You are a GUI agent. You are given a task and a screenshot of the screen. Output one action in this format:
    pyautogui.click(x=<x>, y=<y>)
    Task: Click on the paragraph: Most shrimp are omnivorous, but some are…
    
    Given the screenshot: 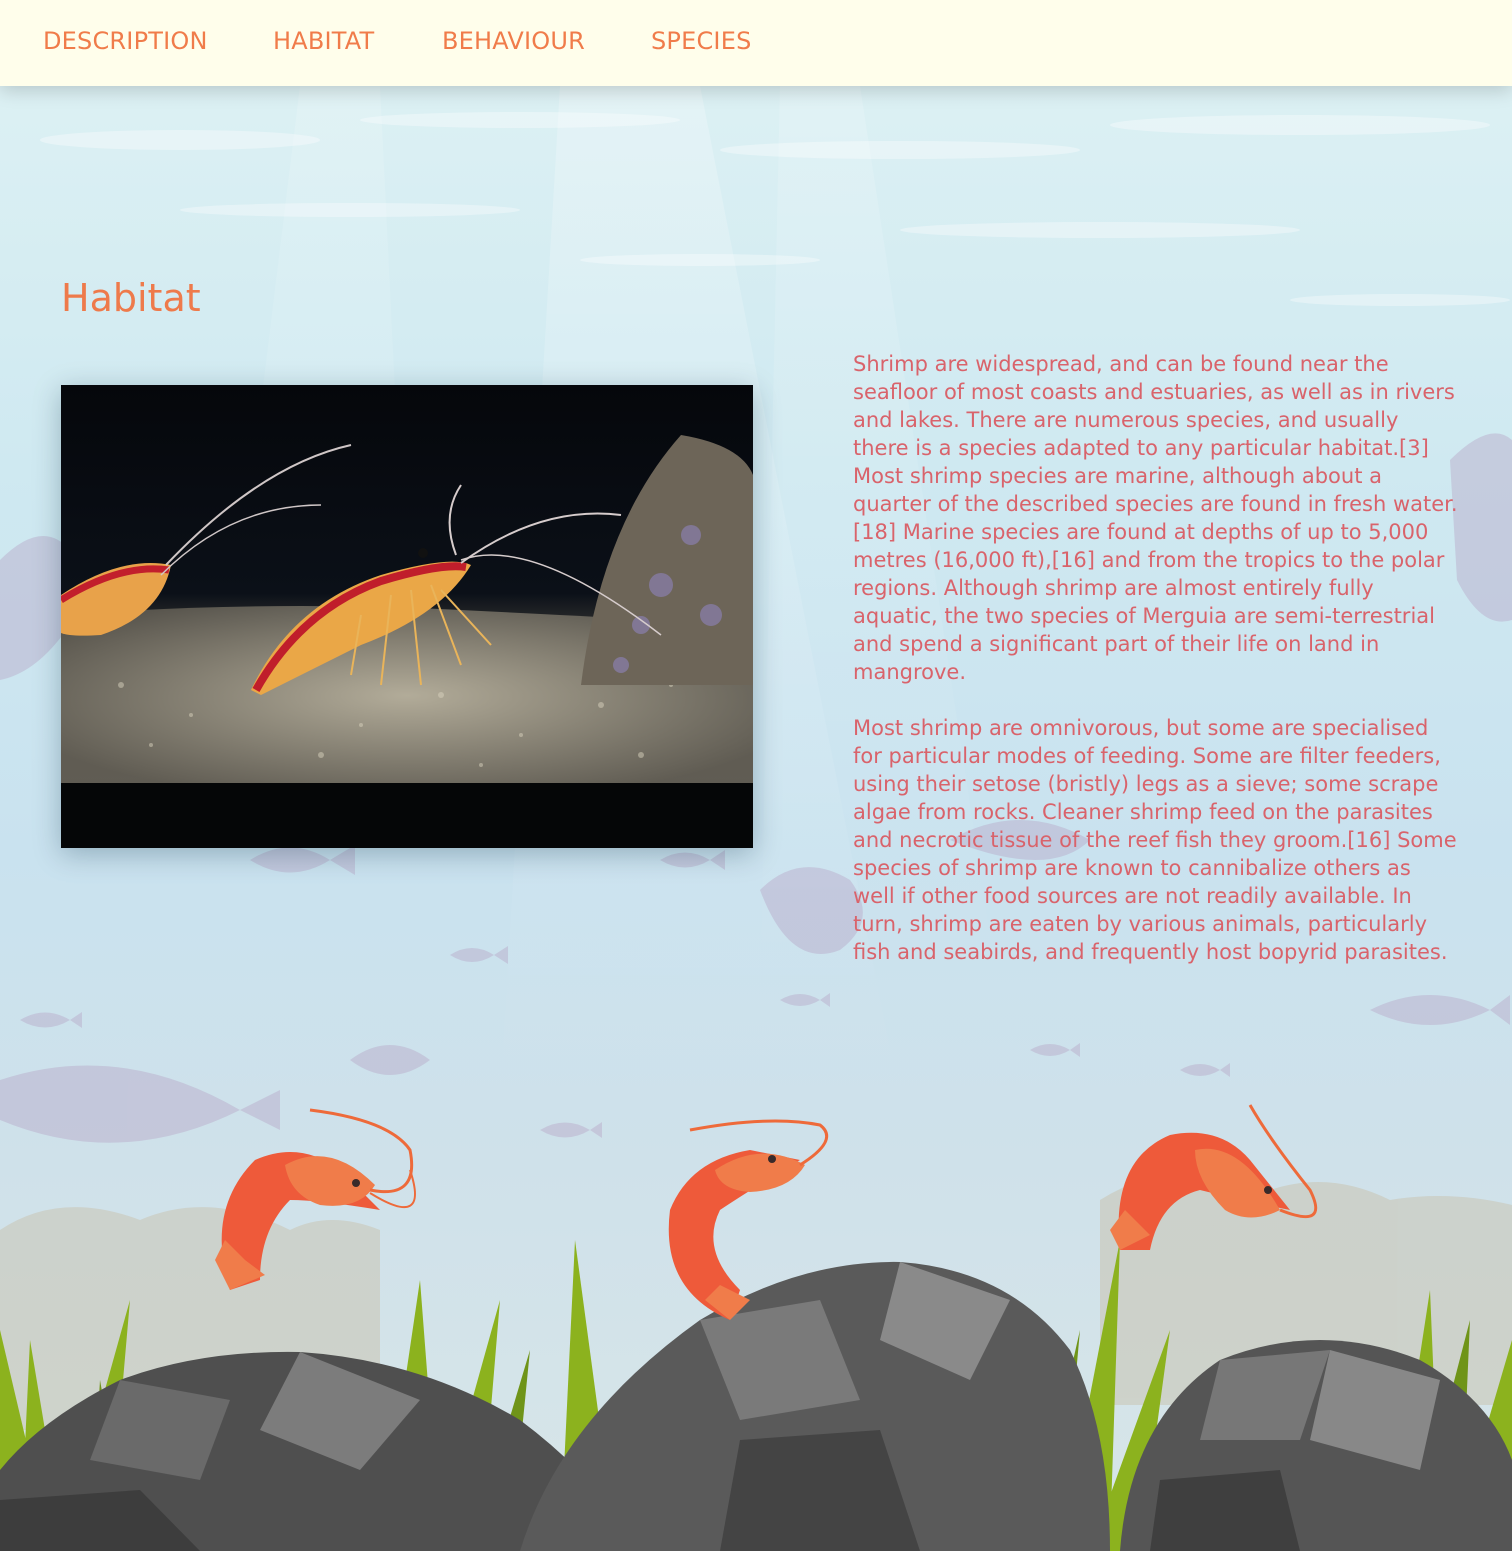 What is the action you would take?
    pyautogui.click(x=1155, y=840)
    